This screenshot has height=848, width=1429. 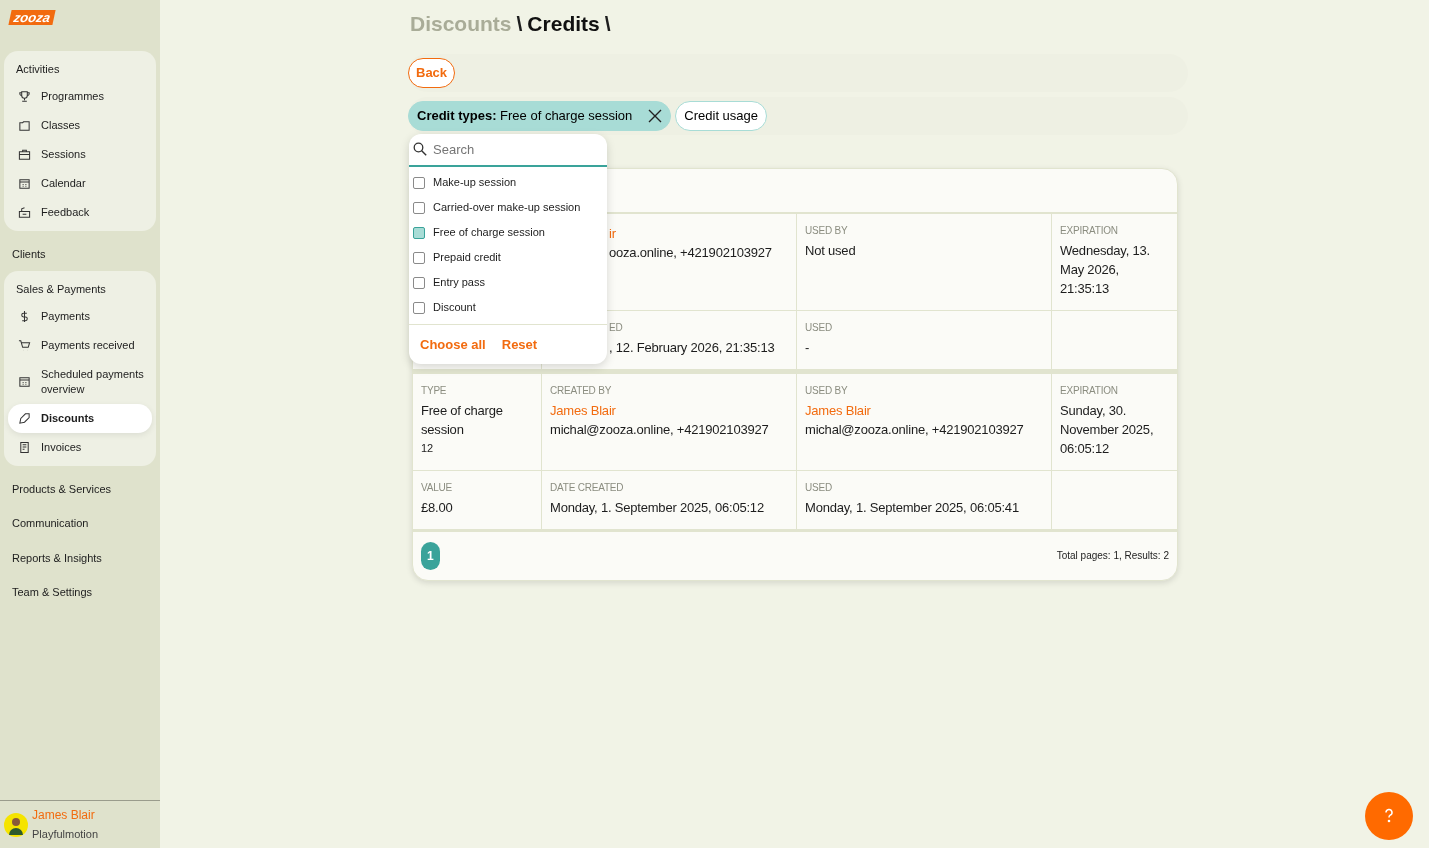 I want to click on field-value: £8.00, so click(x=437, y=507).